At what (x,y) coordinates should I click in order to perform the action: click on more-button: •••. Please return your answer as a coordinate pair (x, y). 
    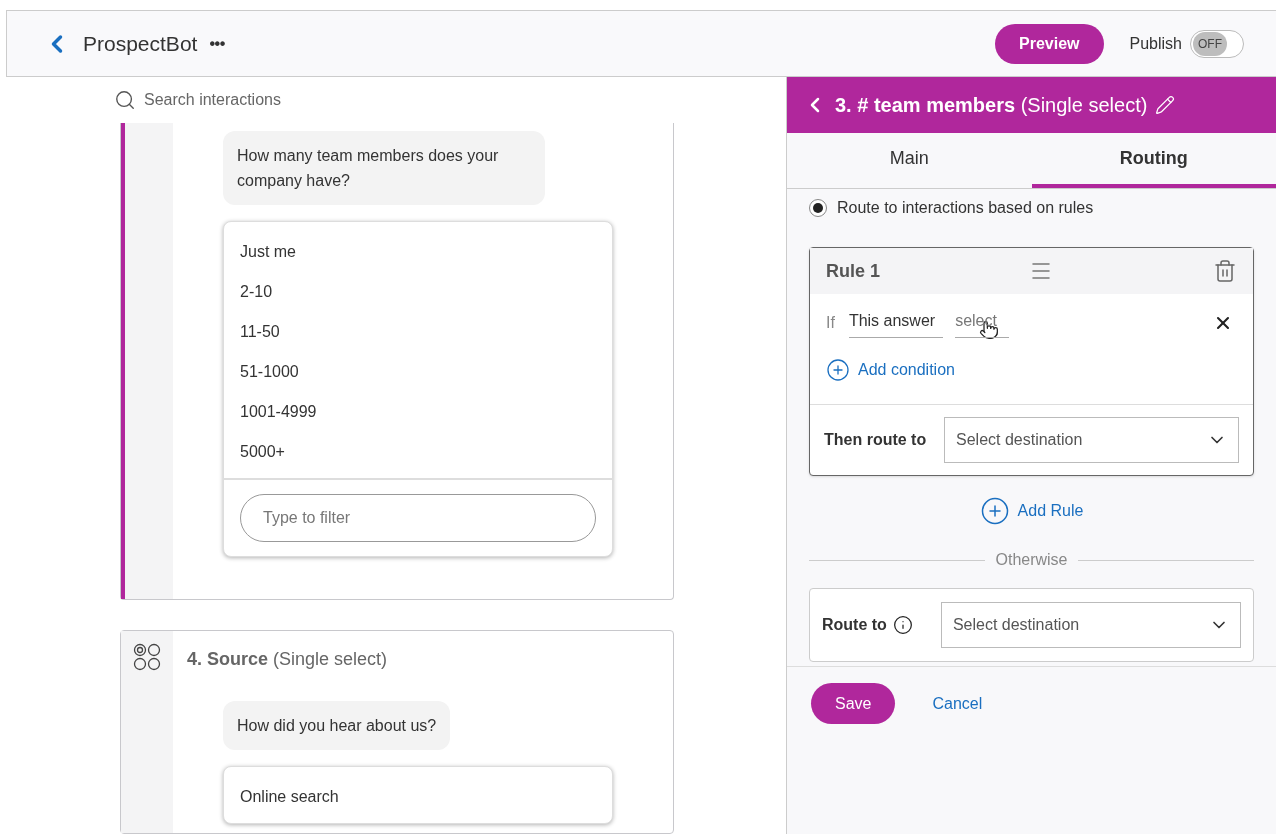
    Looking at the image, I should click on (217, 43).